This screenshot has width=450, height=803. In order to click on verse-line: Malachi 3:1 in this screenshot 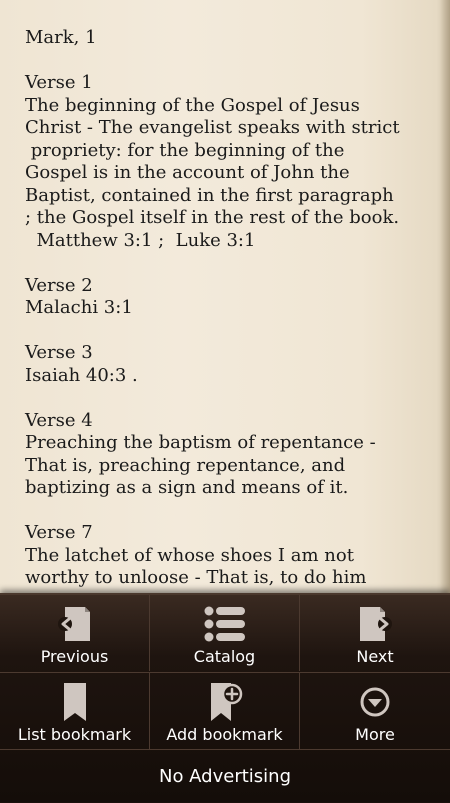, I will do `click(79, 307)`.